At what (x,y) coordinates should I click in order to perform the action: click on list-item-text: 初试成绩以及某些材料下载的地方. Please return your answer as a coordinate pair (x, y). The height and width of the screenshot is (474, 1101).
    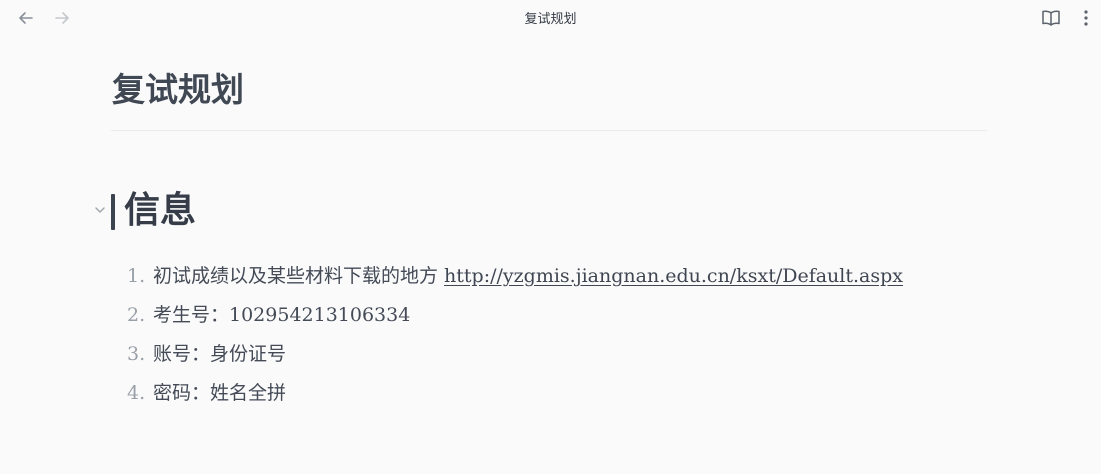
    Looking at the image, I should click on (299, 276).